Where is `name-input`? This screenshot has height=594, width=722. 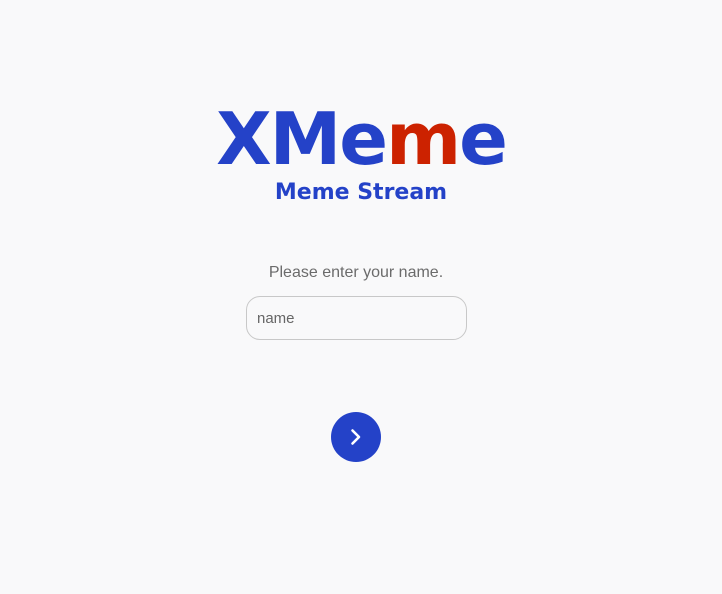 name-input is located at coordinates (356, 318).